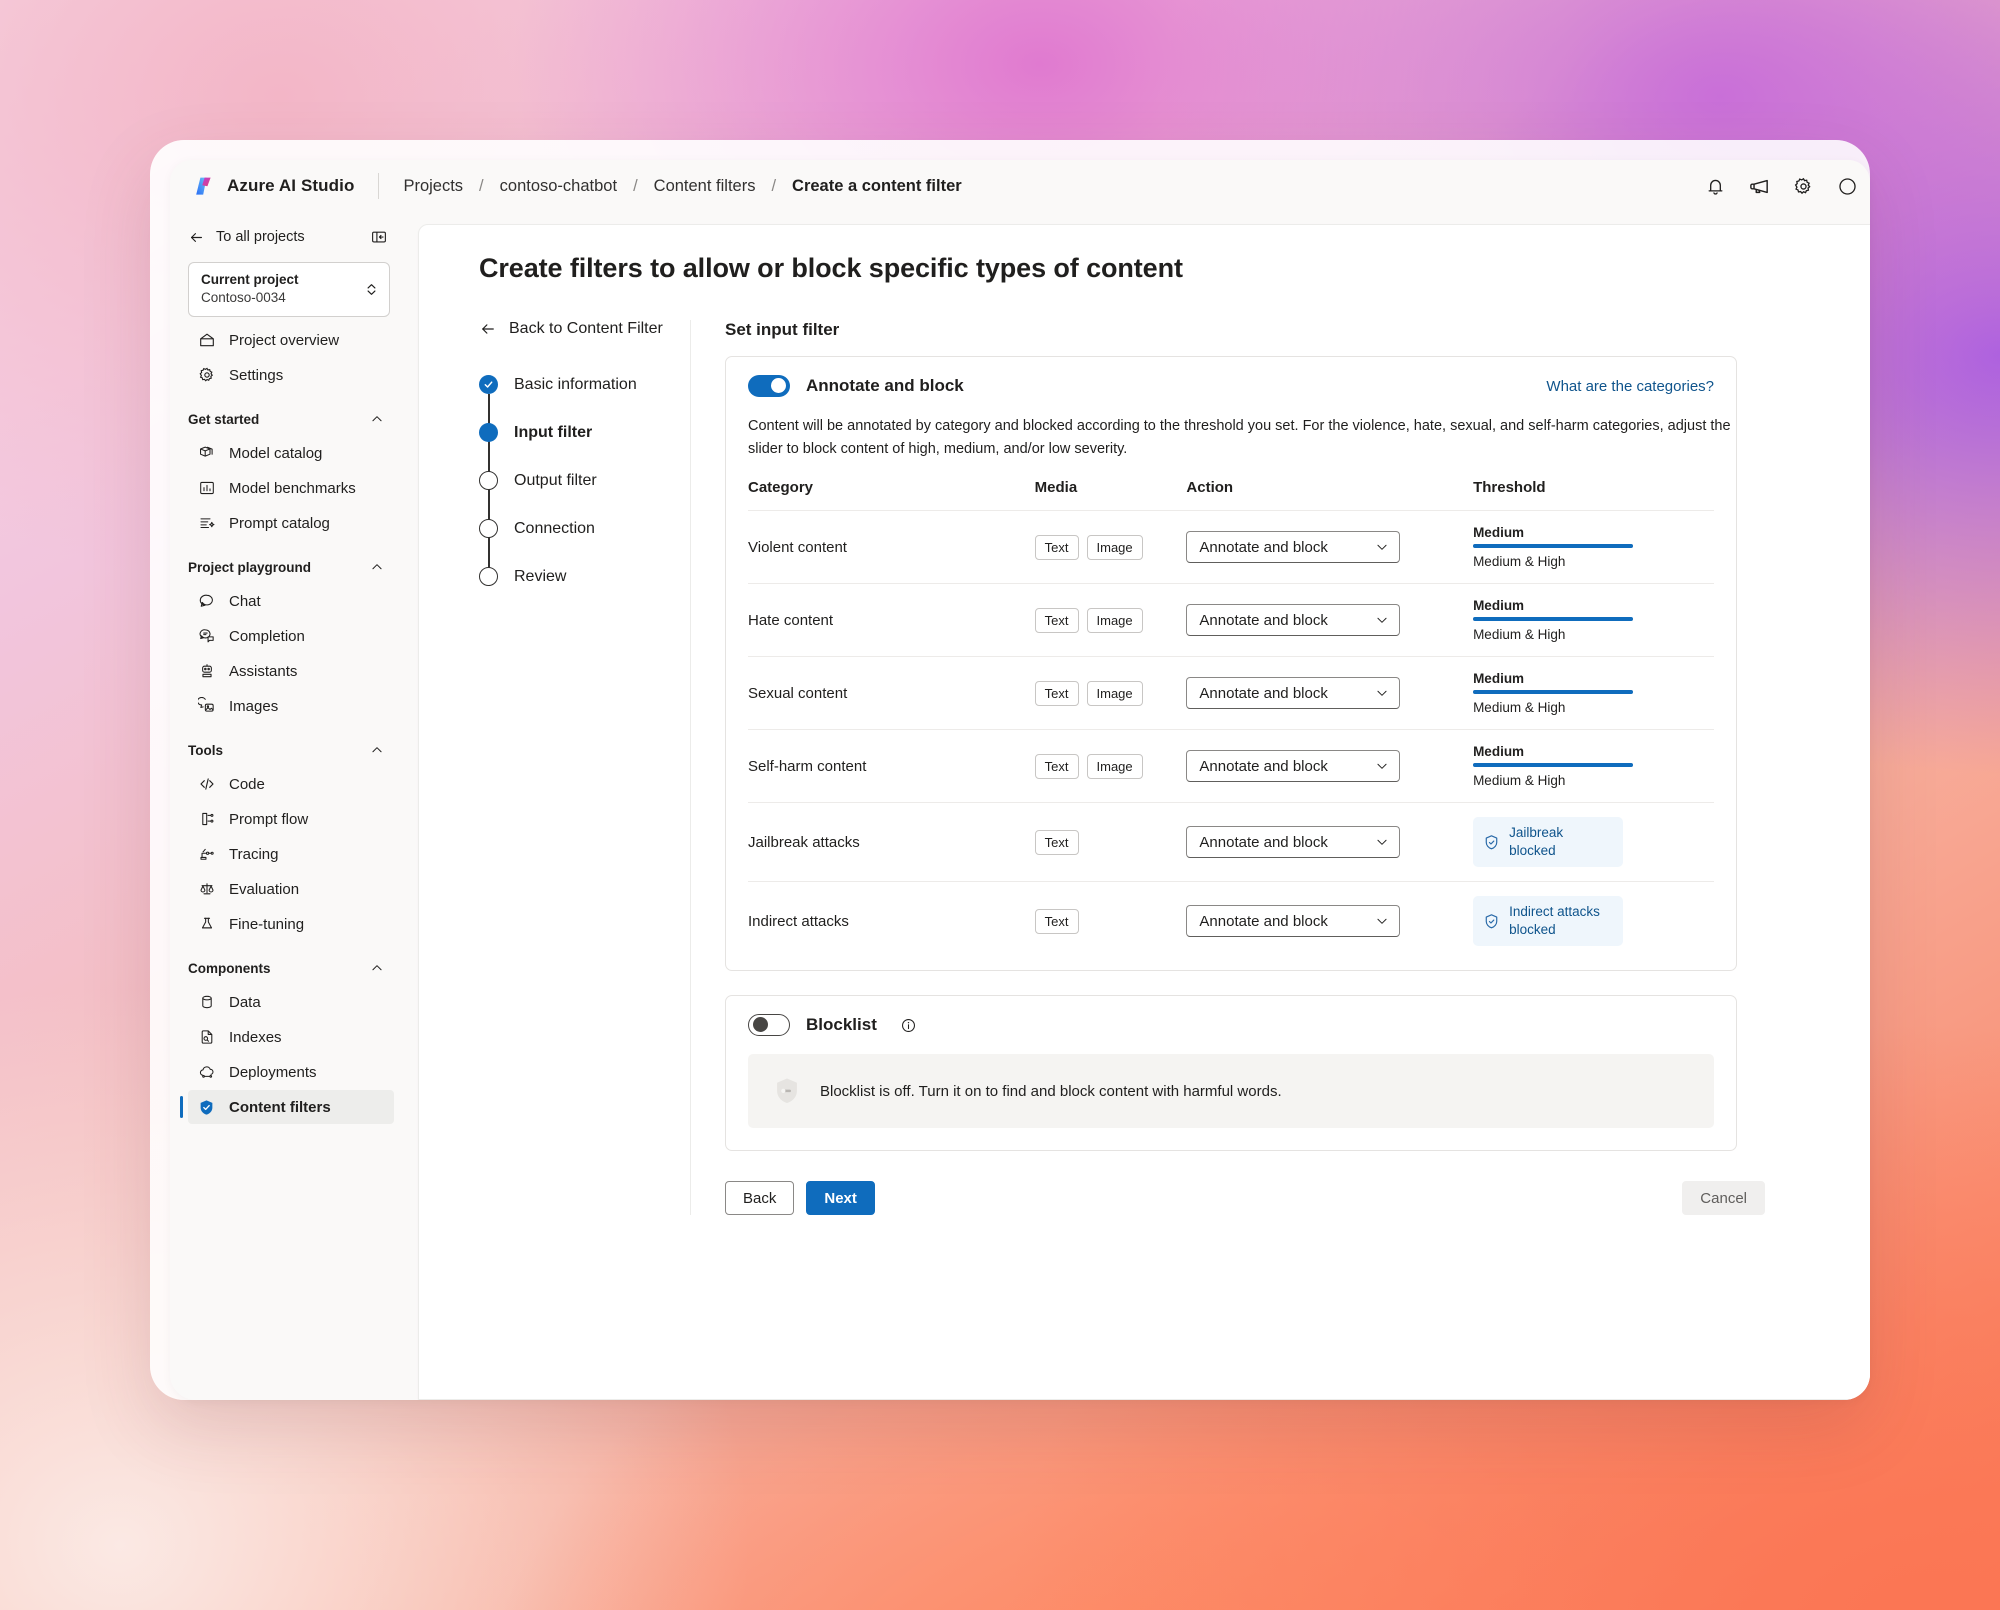 Image resolution: width=2000 pixels, height=1610 pixels. Describe the element at coordinates (291, 784) in the screenshot. I see `sidebar-item-code: Code` at that location.